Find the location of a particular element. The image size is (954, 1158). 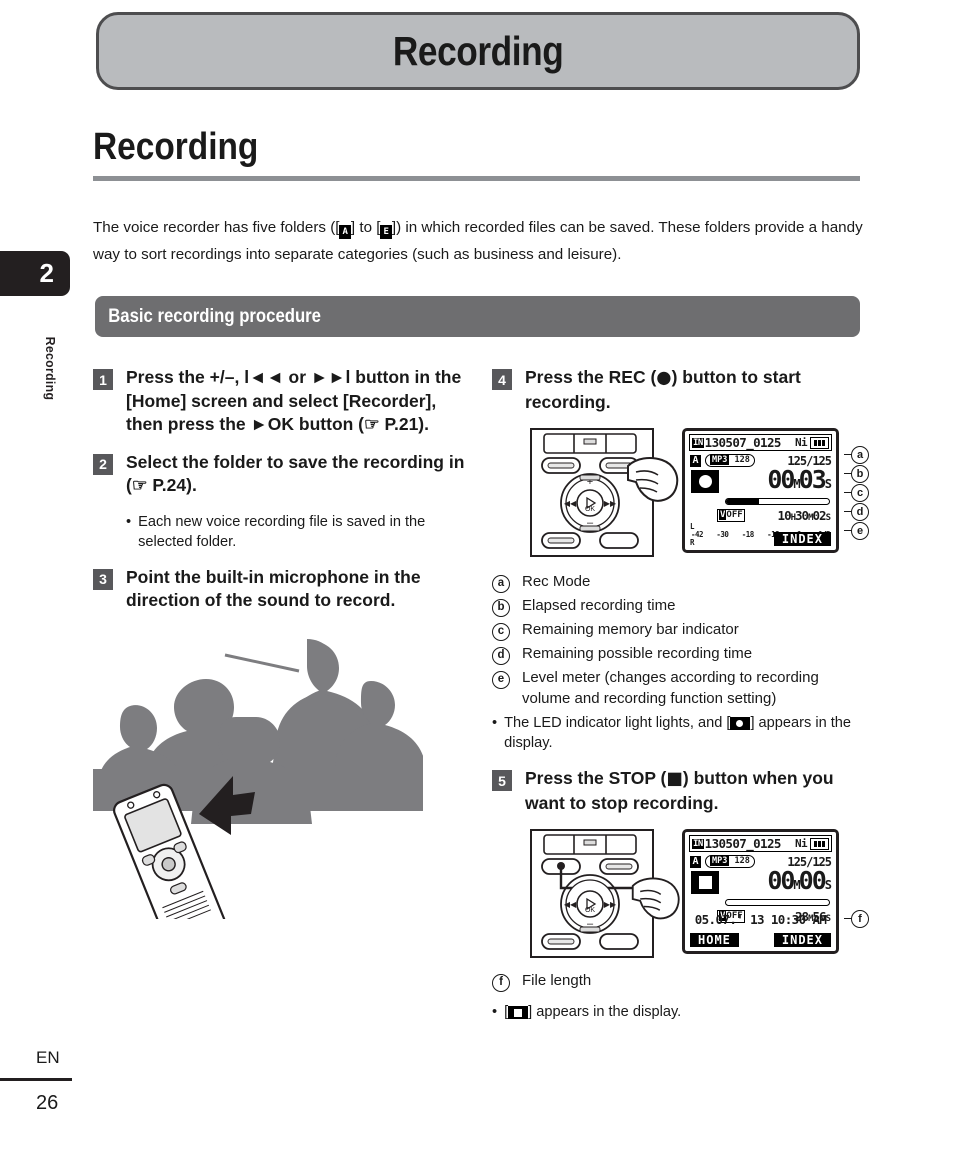

lcd-elapsed-time: 00M03S is located at coordinates (799, 481).